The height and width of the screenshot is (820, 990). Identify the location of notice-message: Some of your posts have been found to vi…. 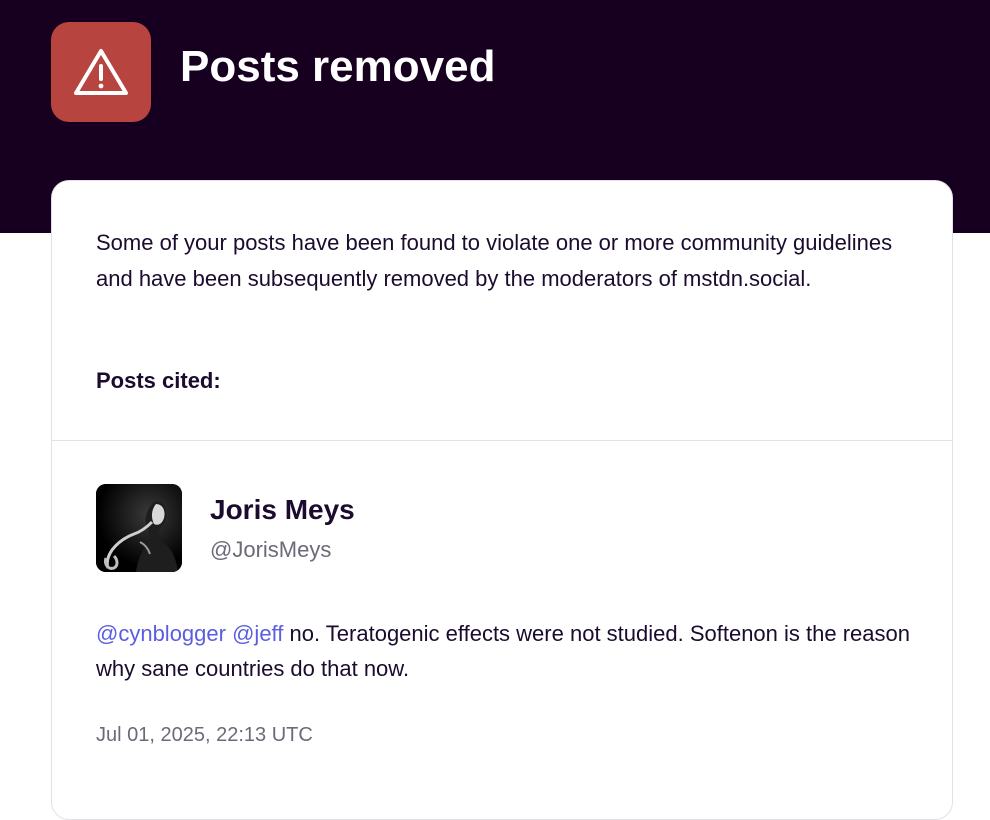
(494, 260).